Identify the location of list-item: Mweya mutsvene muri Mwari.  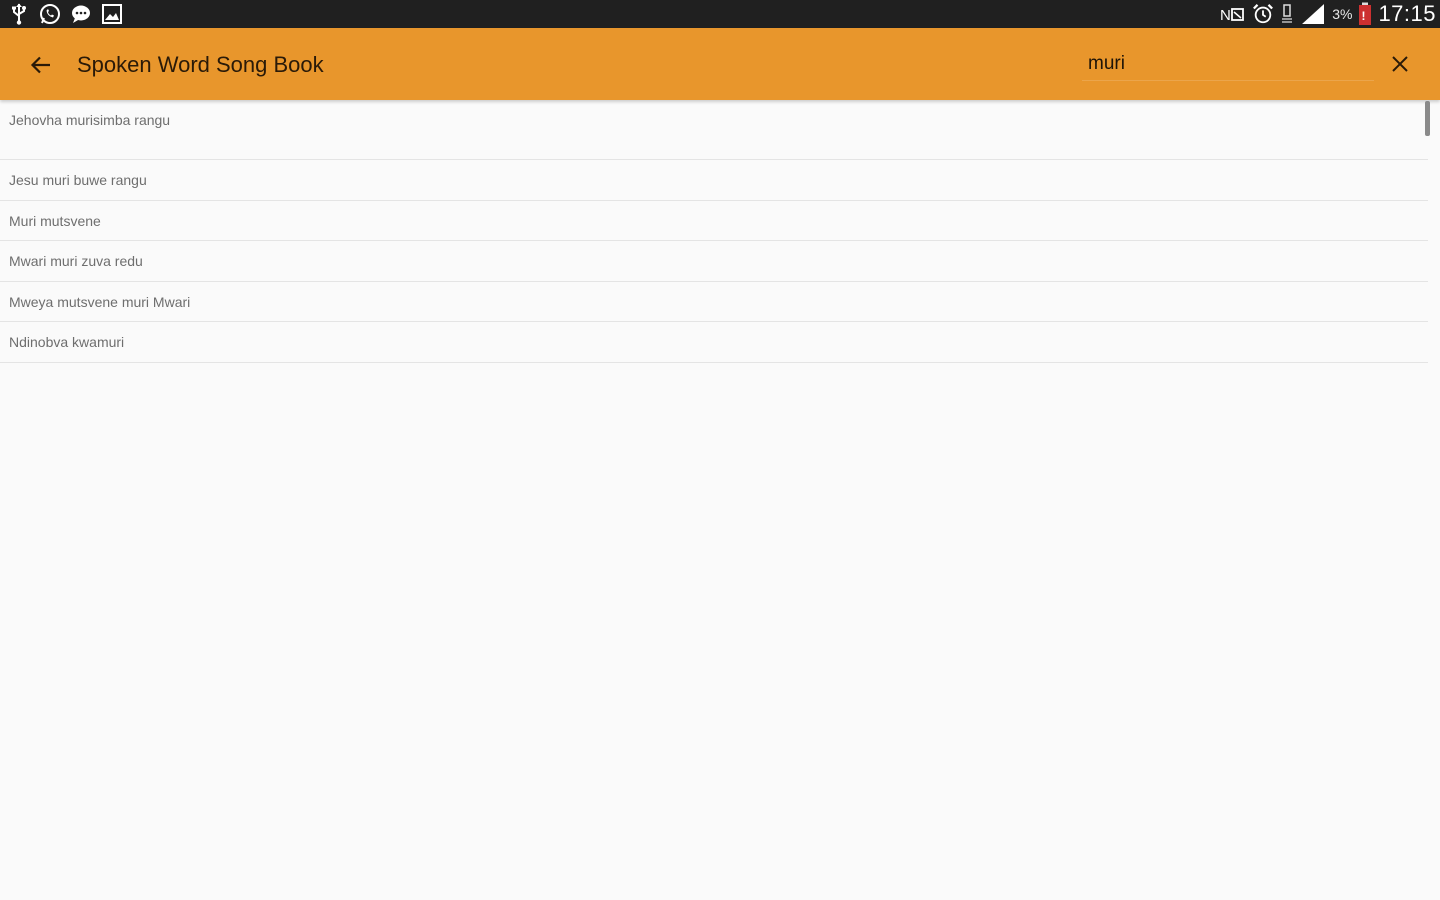
(714, 302).